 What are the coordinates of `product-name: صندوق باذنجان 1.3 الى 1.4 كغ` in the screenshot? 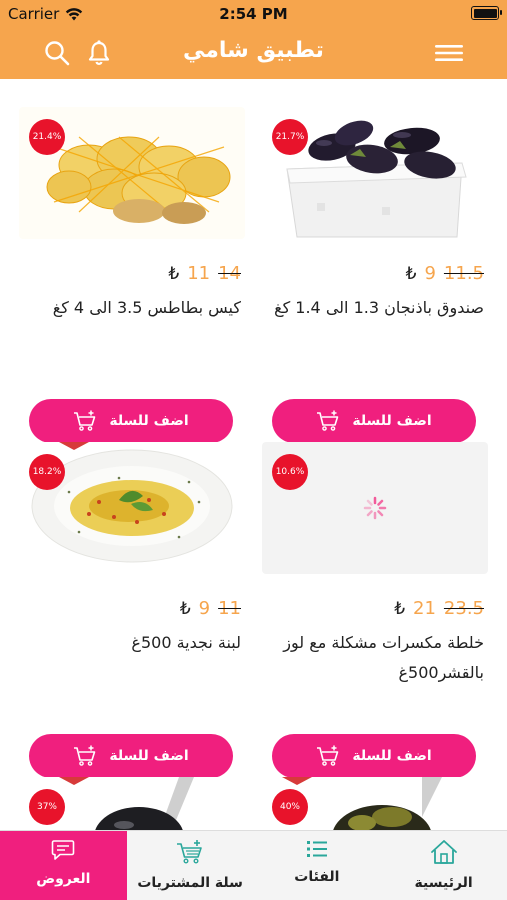 It's located at (379, 307).